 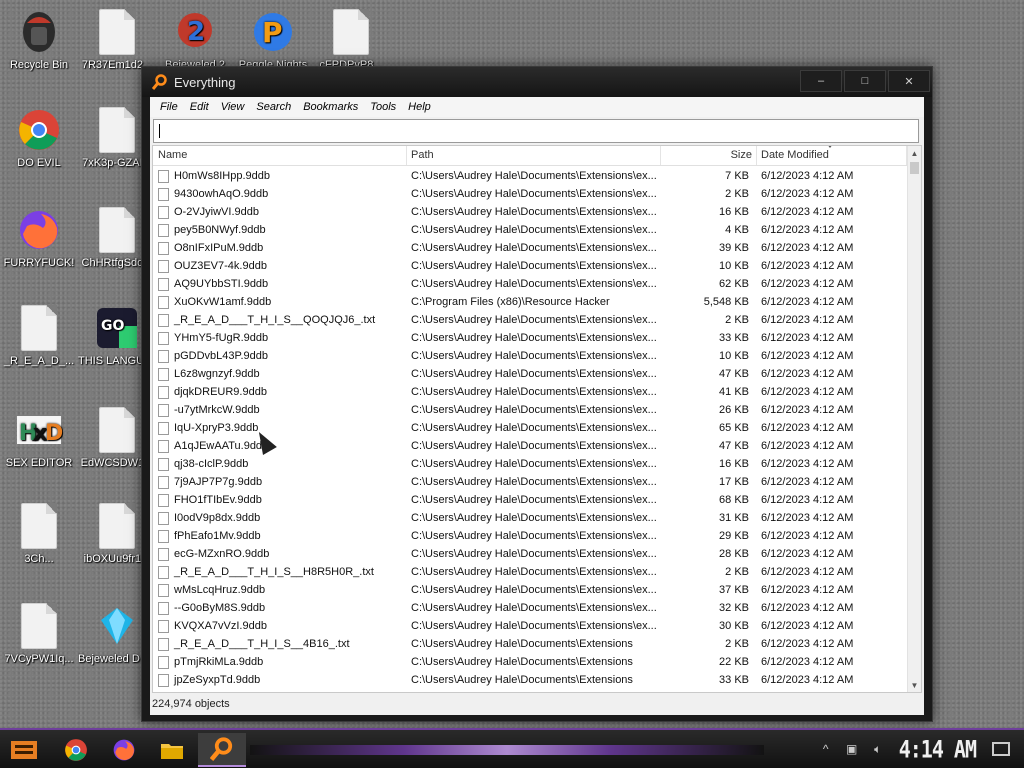 I want to click on cell-size: 65 KB, so click(x=734, y=428).